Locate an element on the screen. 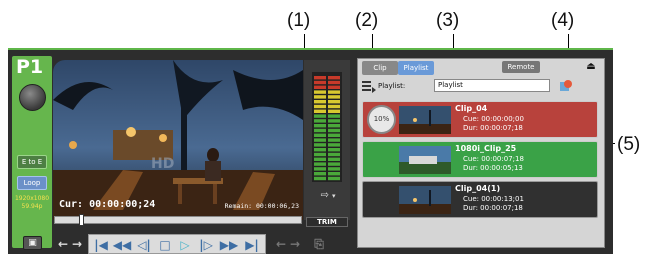  stop-icon: □ is located at coordinates (165, 245).